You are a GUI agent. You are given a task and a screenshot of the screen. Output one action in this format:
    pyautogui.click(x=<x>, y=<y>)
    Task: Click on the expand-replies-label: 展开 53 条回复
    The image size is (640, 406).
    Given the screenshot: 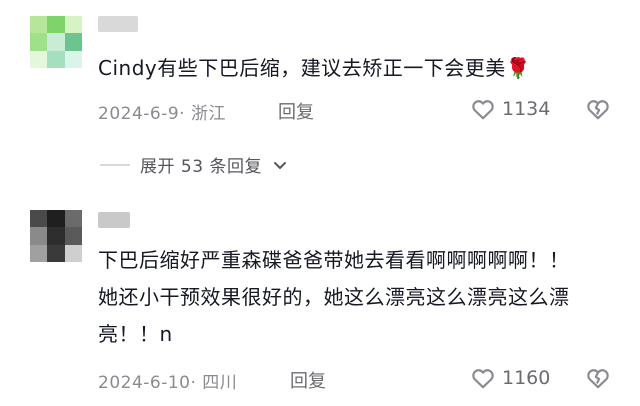 What is the action you would take?
    pyautogui.click(x=201, y=167)
    